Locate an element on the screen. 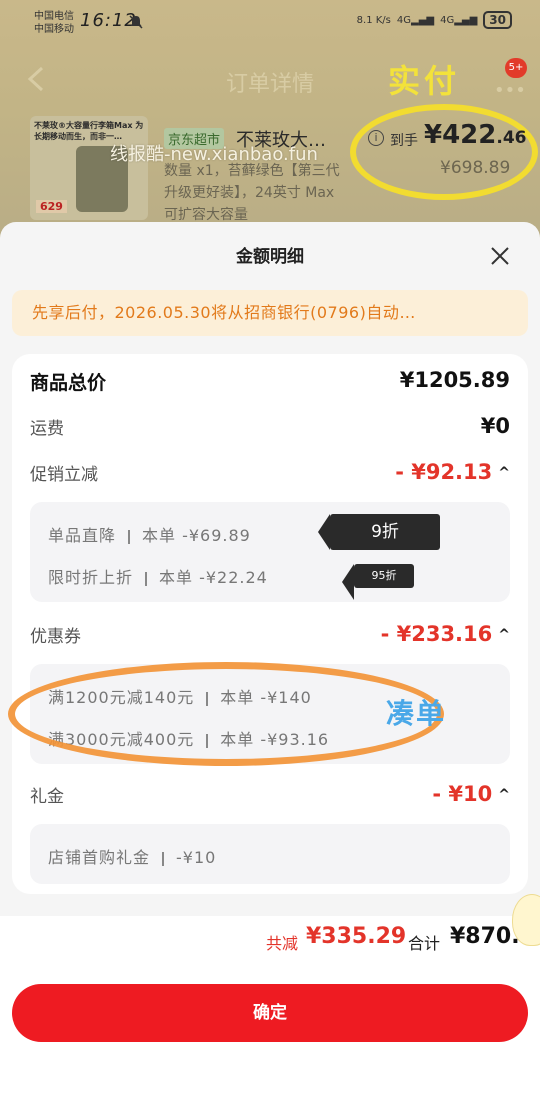 The image size is (540, 1102). pay-label: 到手 is located at coordinates (404, 141).